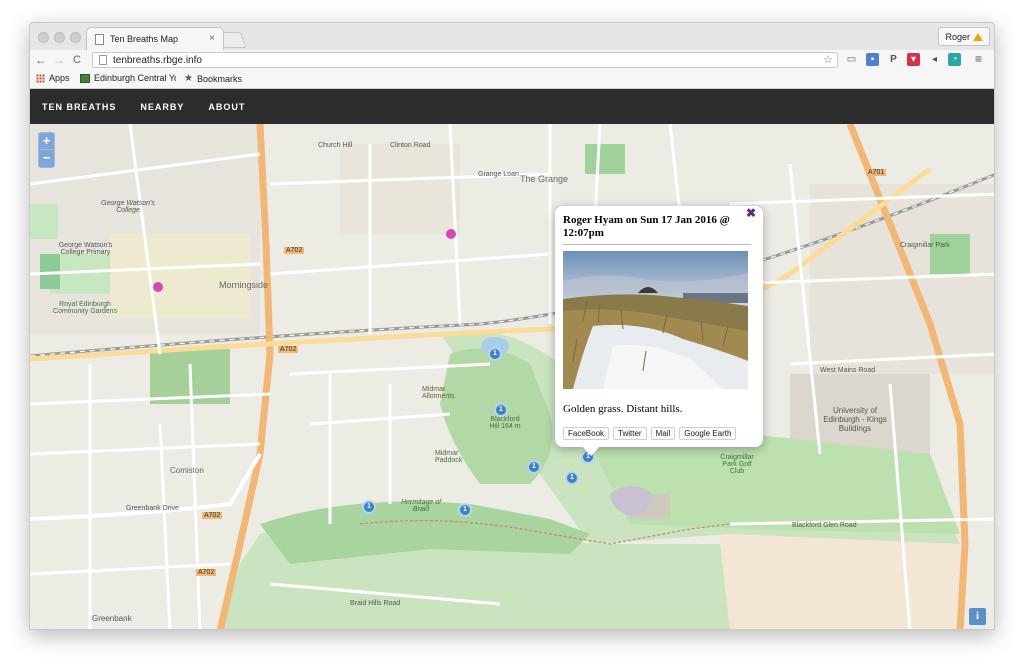 The height and width of the screenshot is (665, 1024). I want to click on feed-icon: ◔, so click(954, 59).